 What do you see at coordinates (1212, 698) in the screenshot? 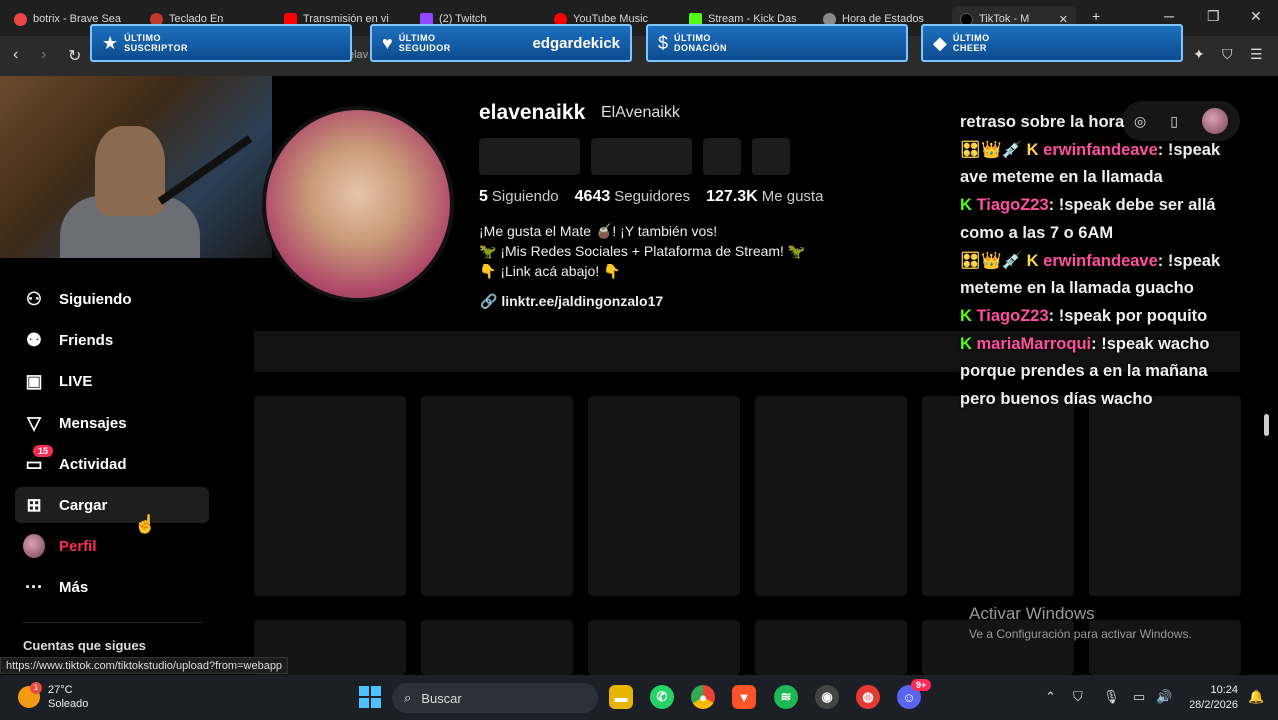
I see `system-clock: 10:24 28/2/2026` at bounding box center [1212, 698].